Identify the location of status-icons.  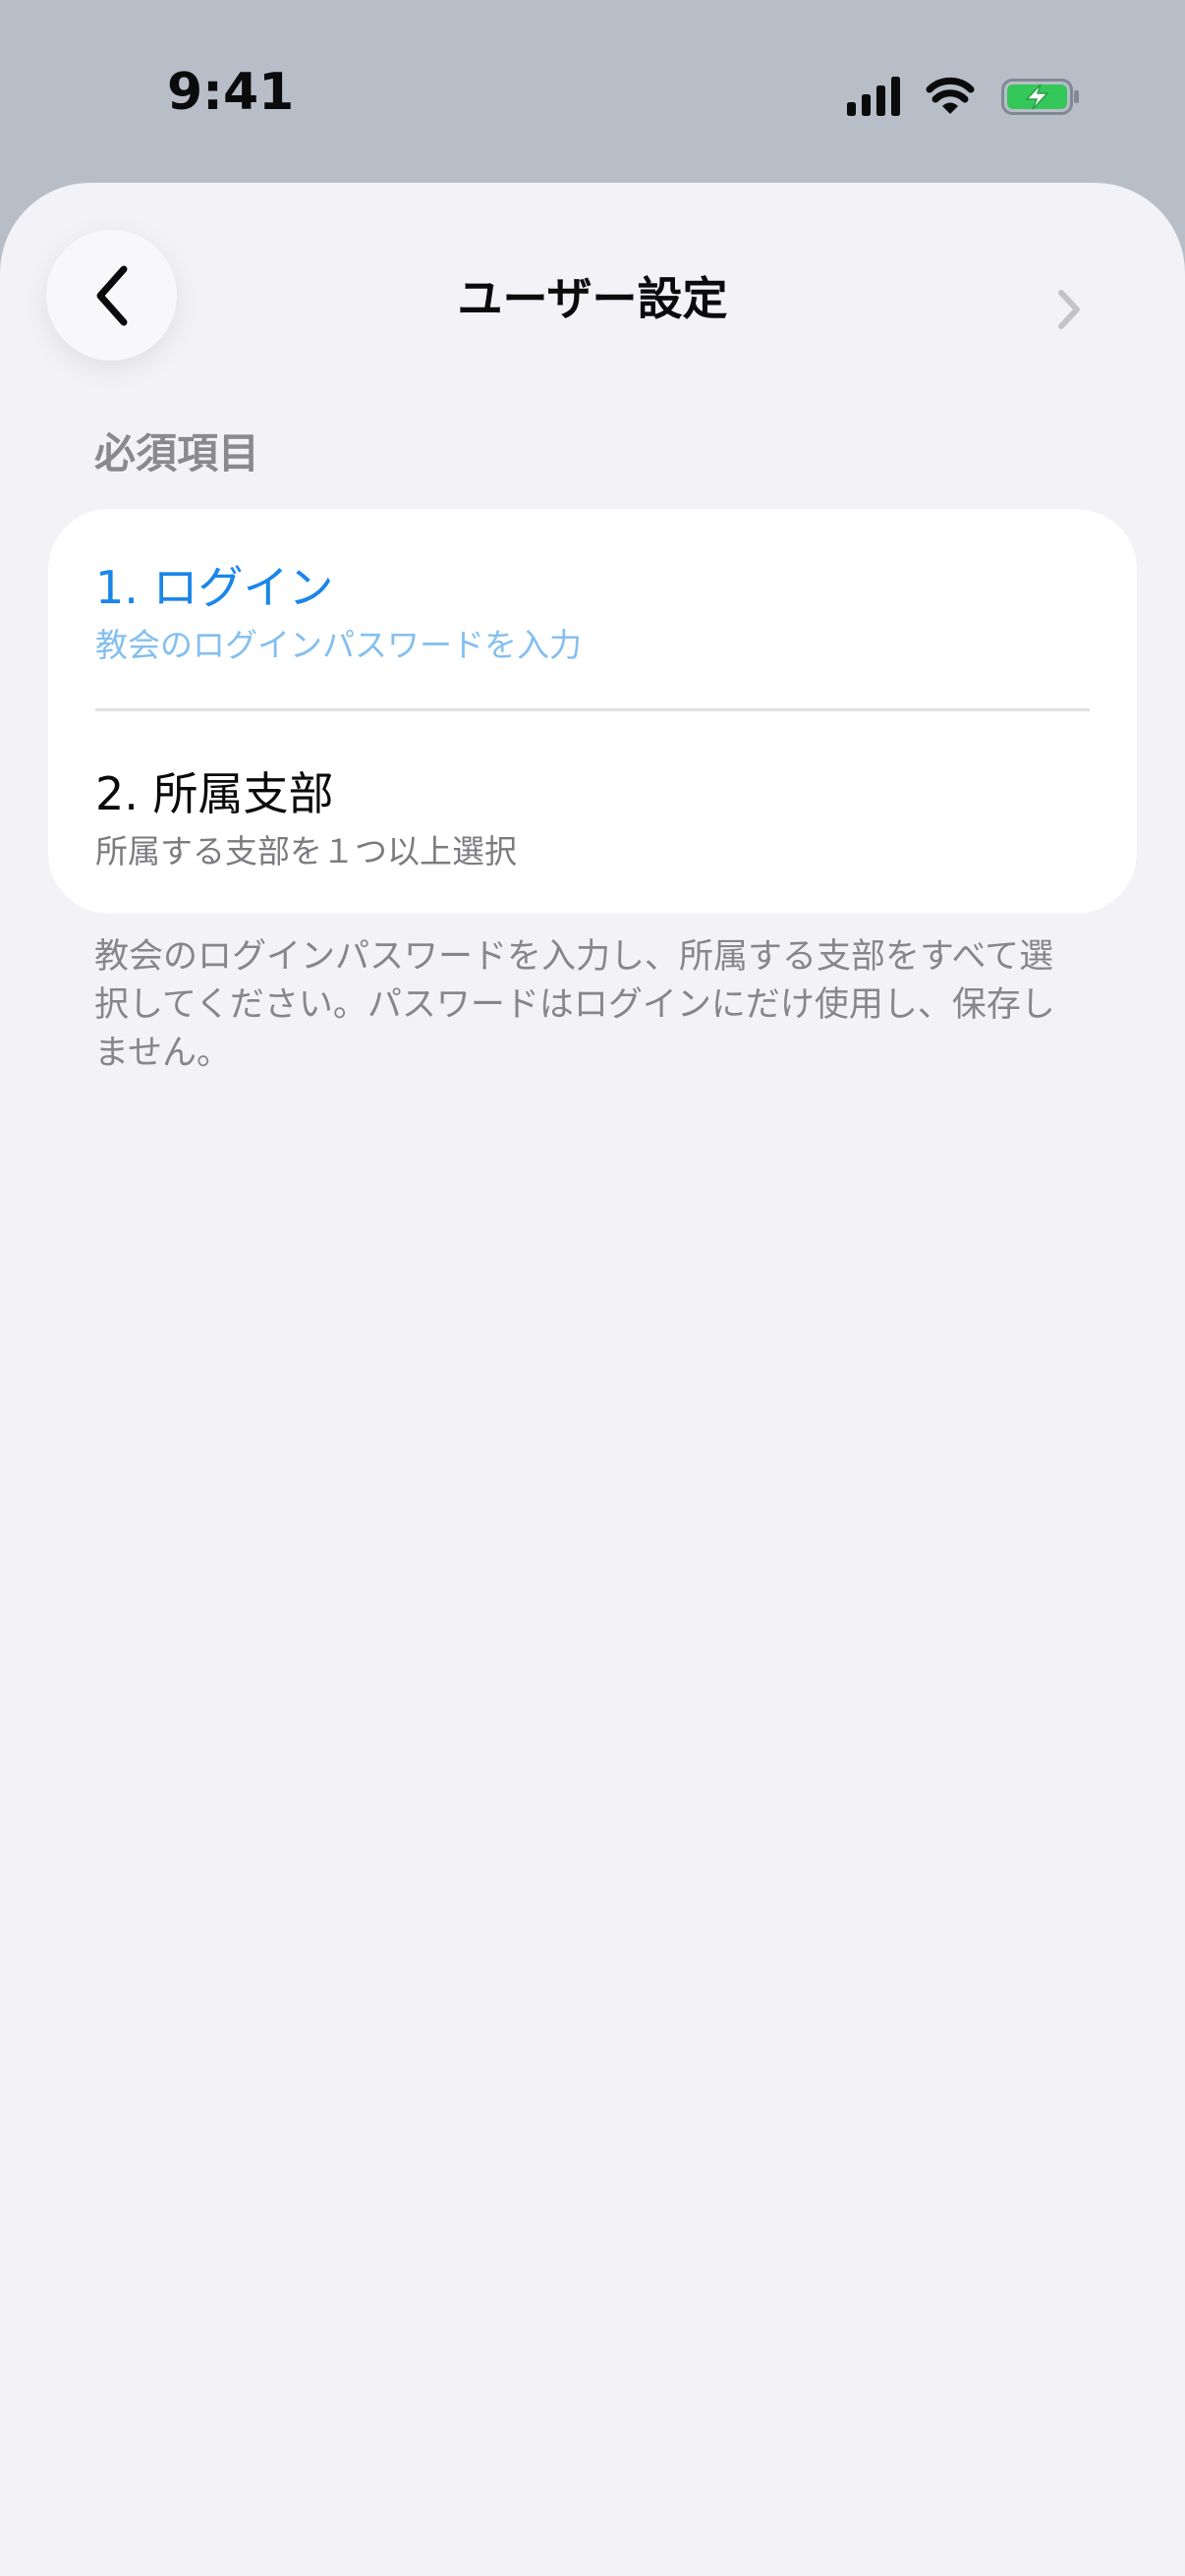
(963, 96).